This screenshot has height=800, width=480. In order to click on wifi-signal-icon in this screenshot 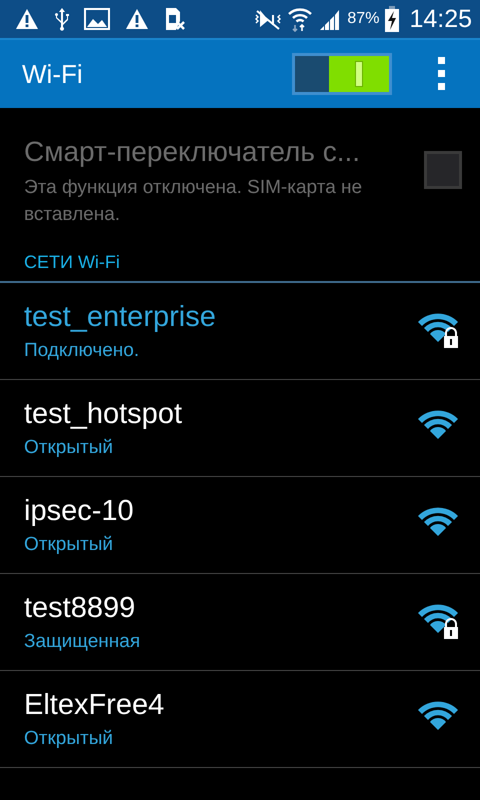, I will do `click(300, 19)`.